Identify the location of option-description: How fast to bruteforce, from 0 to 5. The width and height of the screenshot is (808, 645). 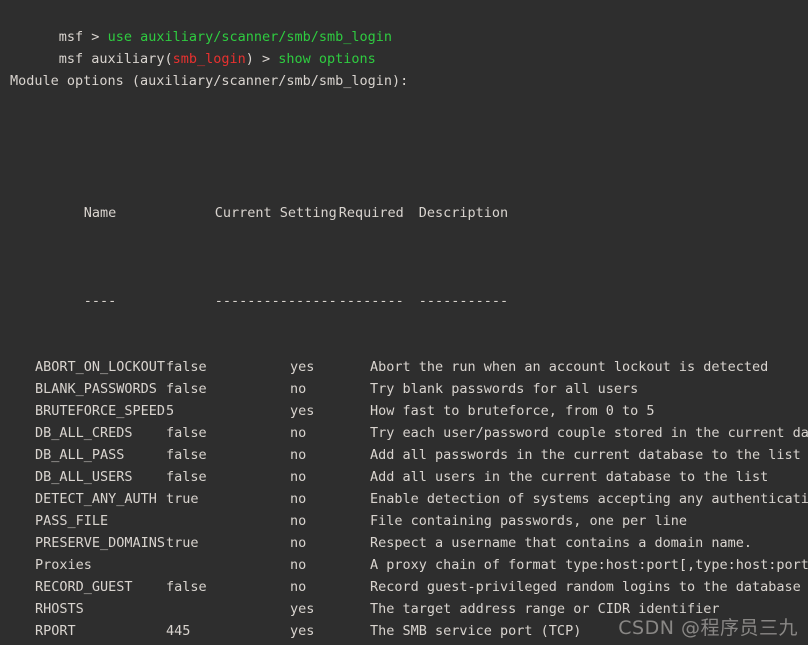
(512, 411).